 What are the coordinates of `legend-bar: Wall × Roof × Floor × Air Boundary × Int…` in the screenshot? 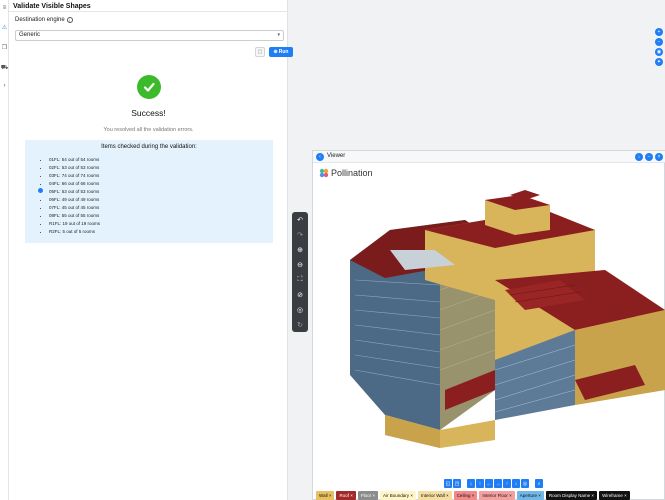 It's located at (473, 495).